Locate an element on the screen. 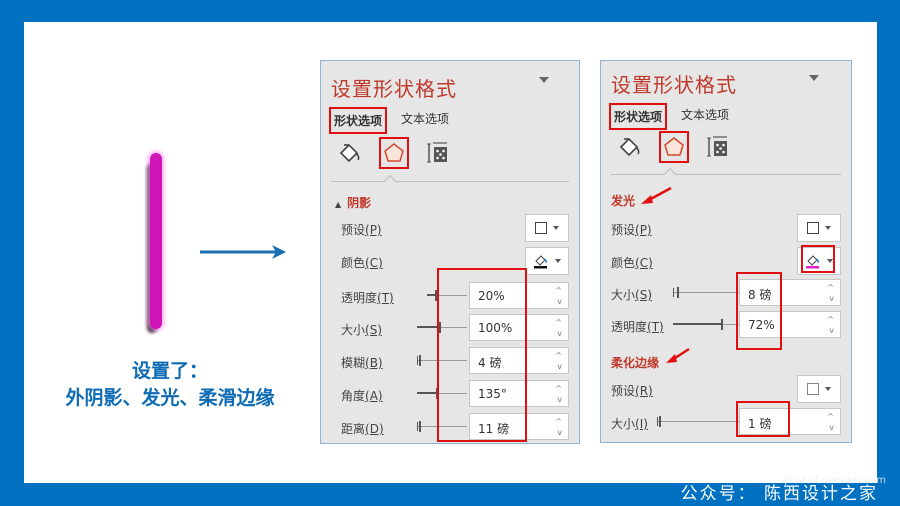 The width and height of the screenshot is (900, 506). demo-rounded-bar is located at coordinates (156, 241).